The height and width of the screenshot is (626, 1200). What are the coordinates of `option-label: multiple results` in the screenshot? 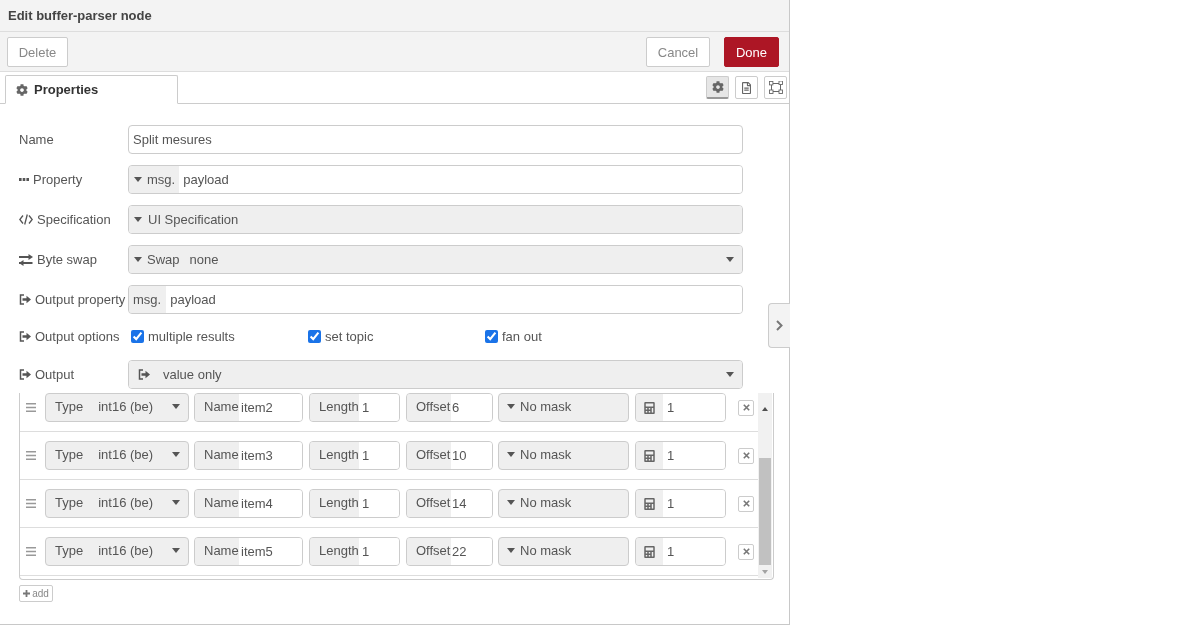 It's located at (191, 336).